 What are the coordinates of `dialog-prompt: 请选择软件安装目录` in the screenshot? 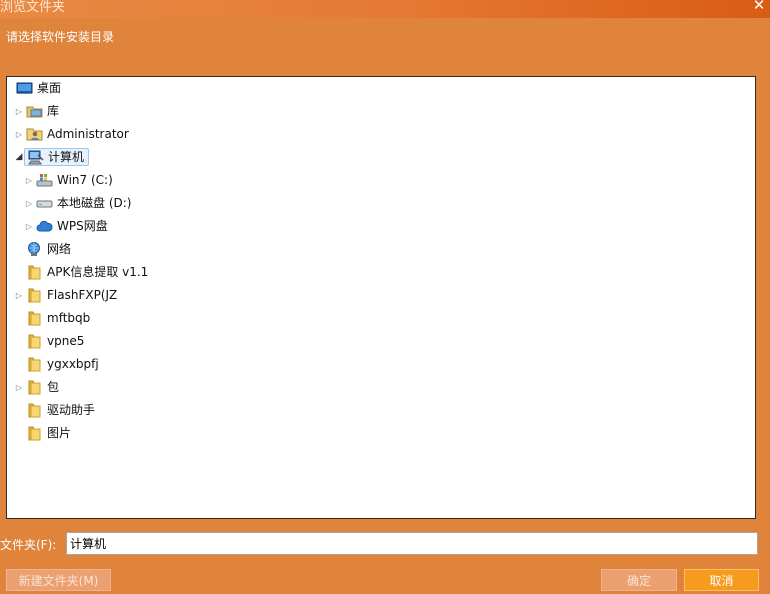 It's located at (60, 37).